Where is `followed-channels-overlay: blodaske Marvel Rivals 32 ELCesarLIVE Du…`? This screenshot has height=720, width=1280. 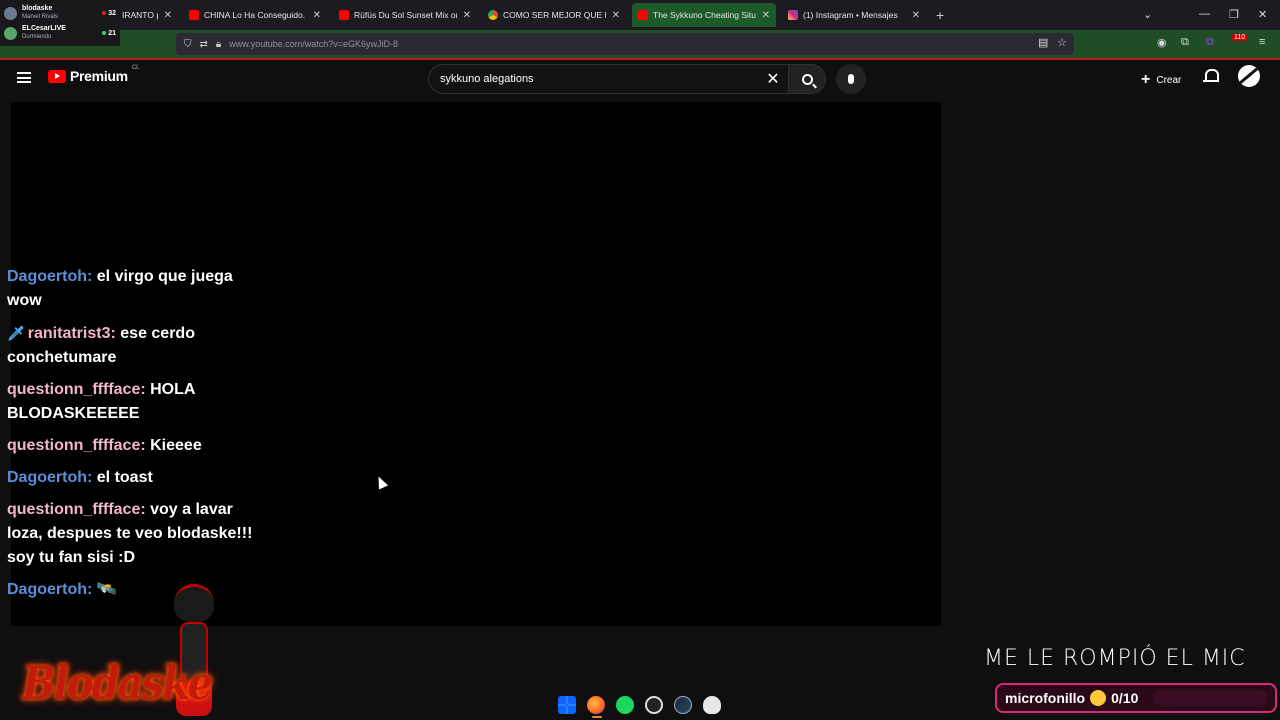 followed-channels-overlay: blodaske Marvel Rivals 32 ELCesarLIVE Du… is located at coordinates (60, 23).